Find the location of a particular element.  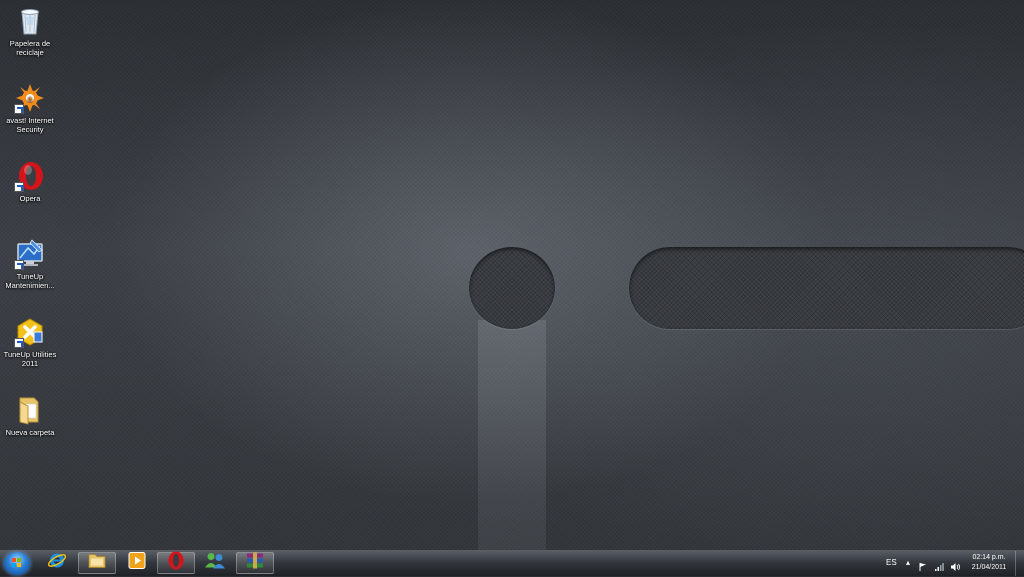

avast-icon: a is located at coordinates (30, 98).